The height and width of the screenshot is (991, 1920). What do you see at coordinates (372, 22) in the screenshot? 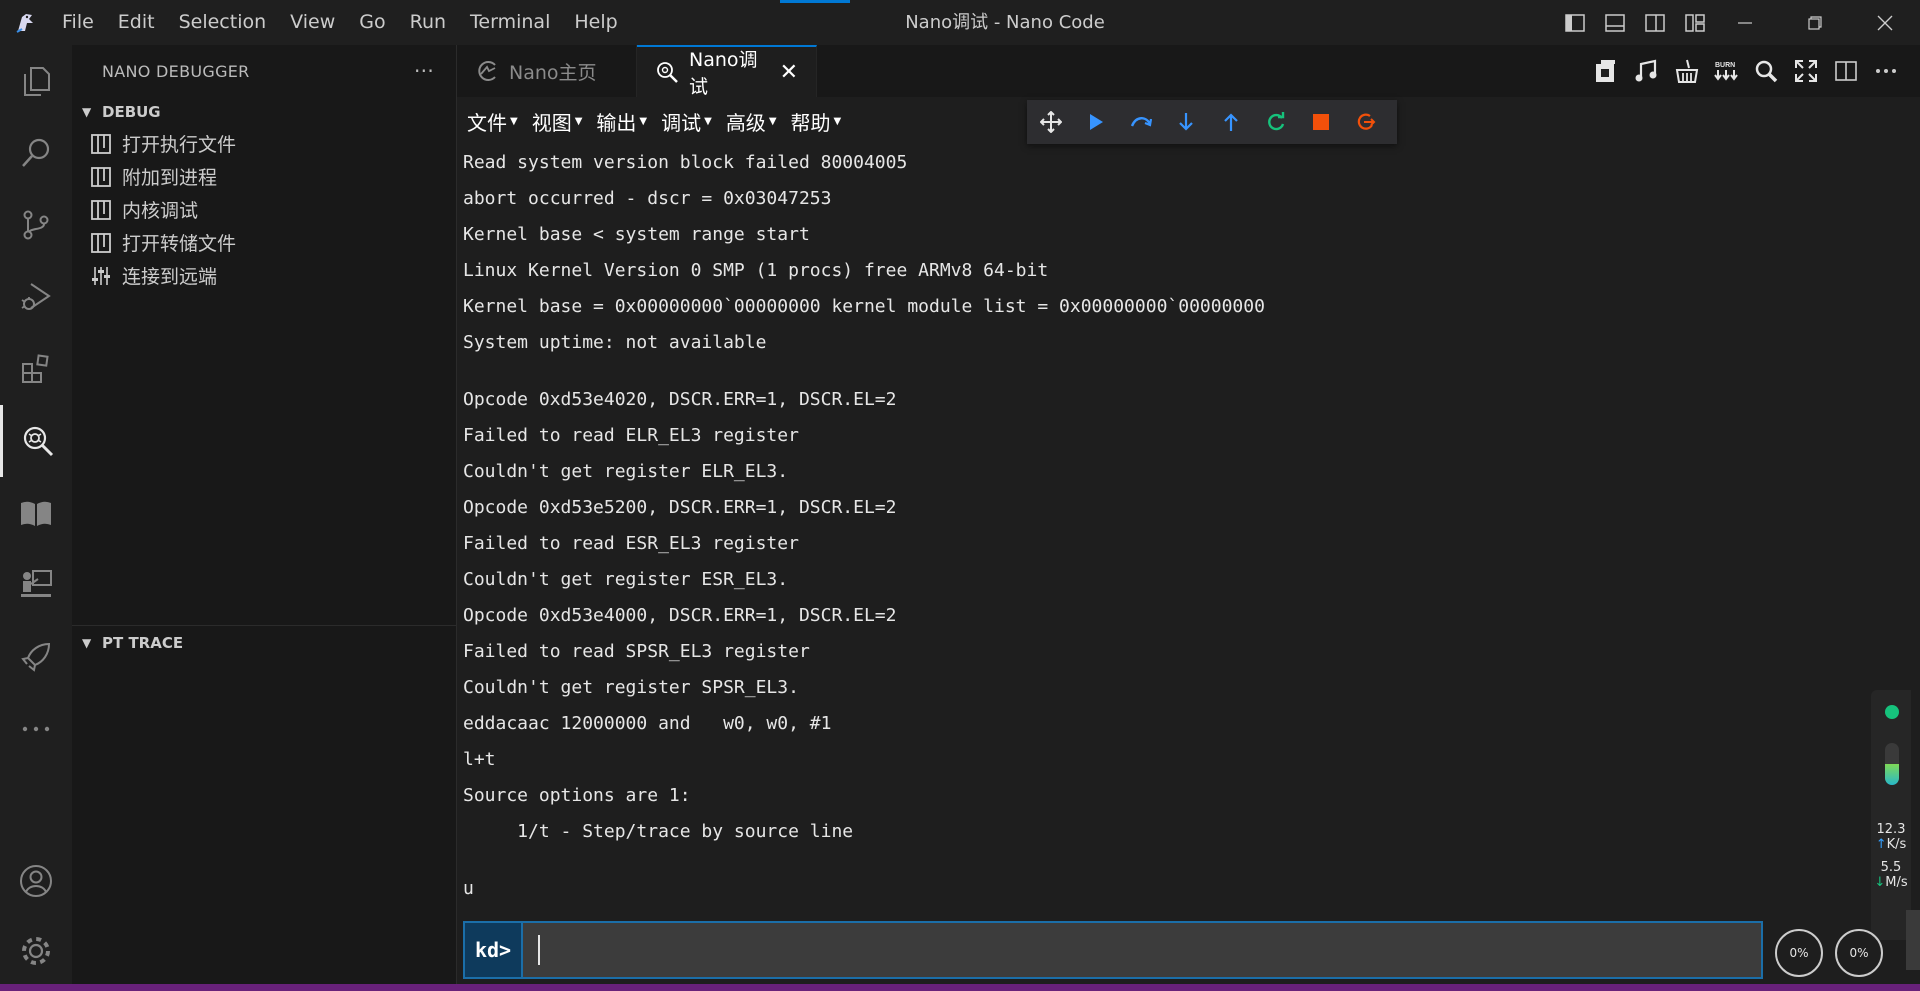
I see `menu-go: Go` at bounding box center [372, 22].